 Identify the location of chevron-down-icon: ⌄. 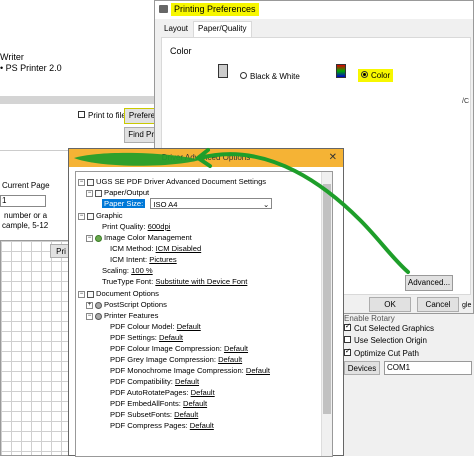
(266, 204).